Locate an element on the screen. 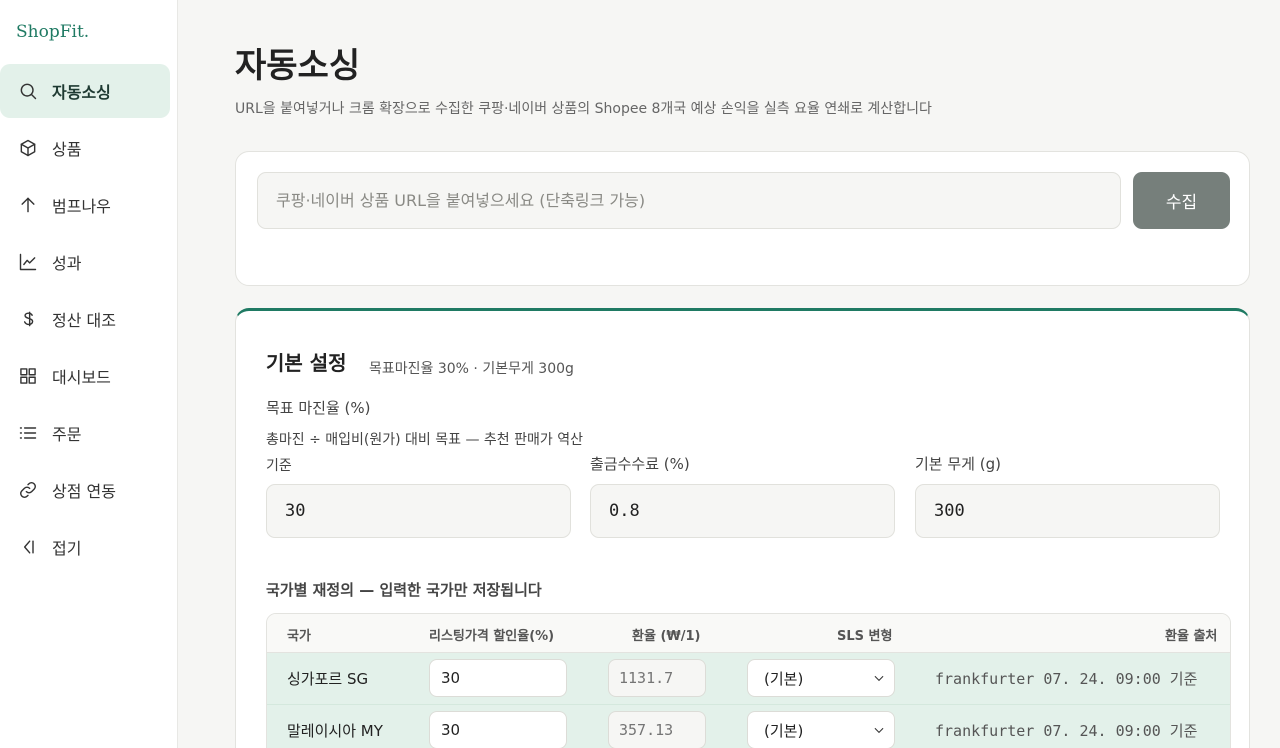 The height and width of the screenshot is (748, 1280). country-name: 말레이시아 MY is located at coordinates (335, 731).